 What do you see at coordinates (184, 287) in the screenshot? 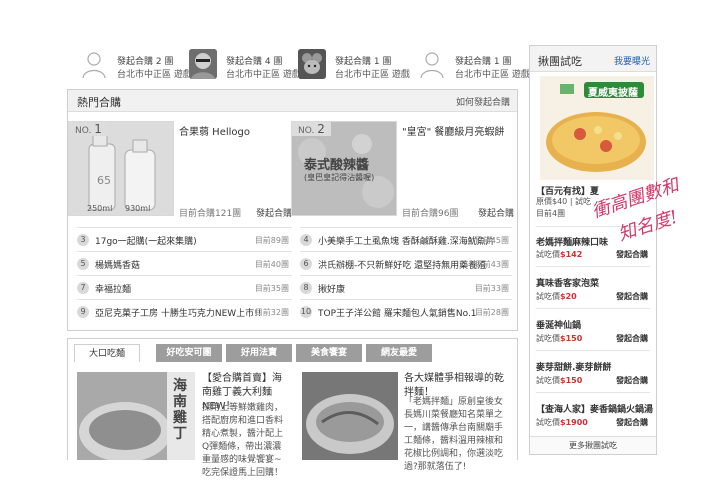
I see `list-item: 7 幸福拉麵 目前35團` at bounding box center [184, 287].